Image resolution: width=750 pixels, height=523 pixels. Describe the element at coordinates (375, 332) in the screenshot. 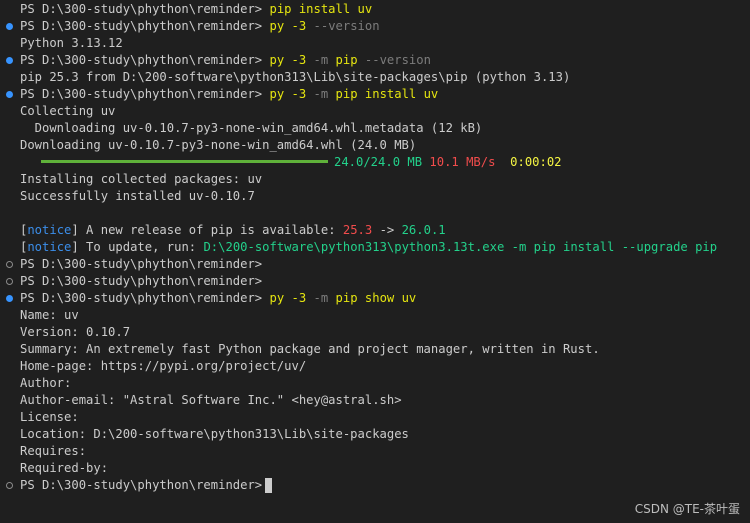

I see `terminal-line: Version: 0.10.7` at that location.